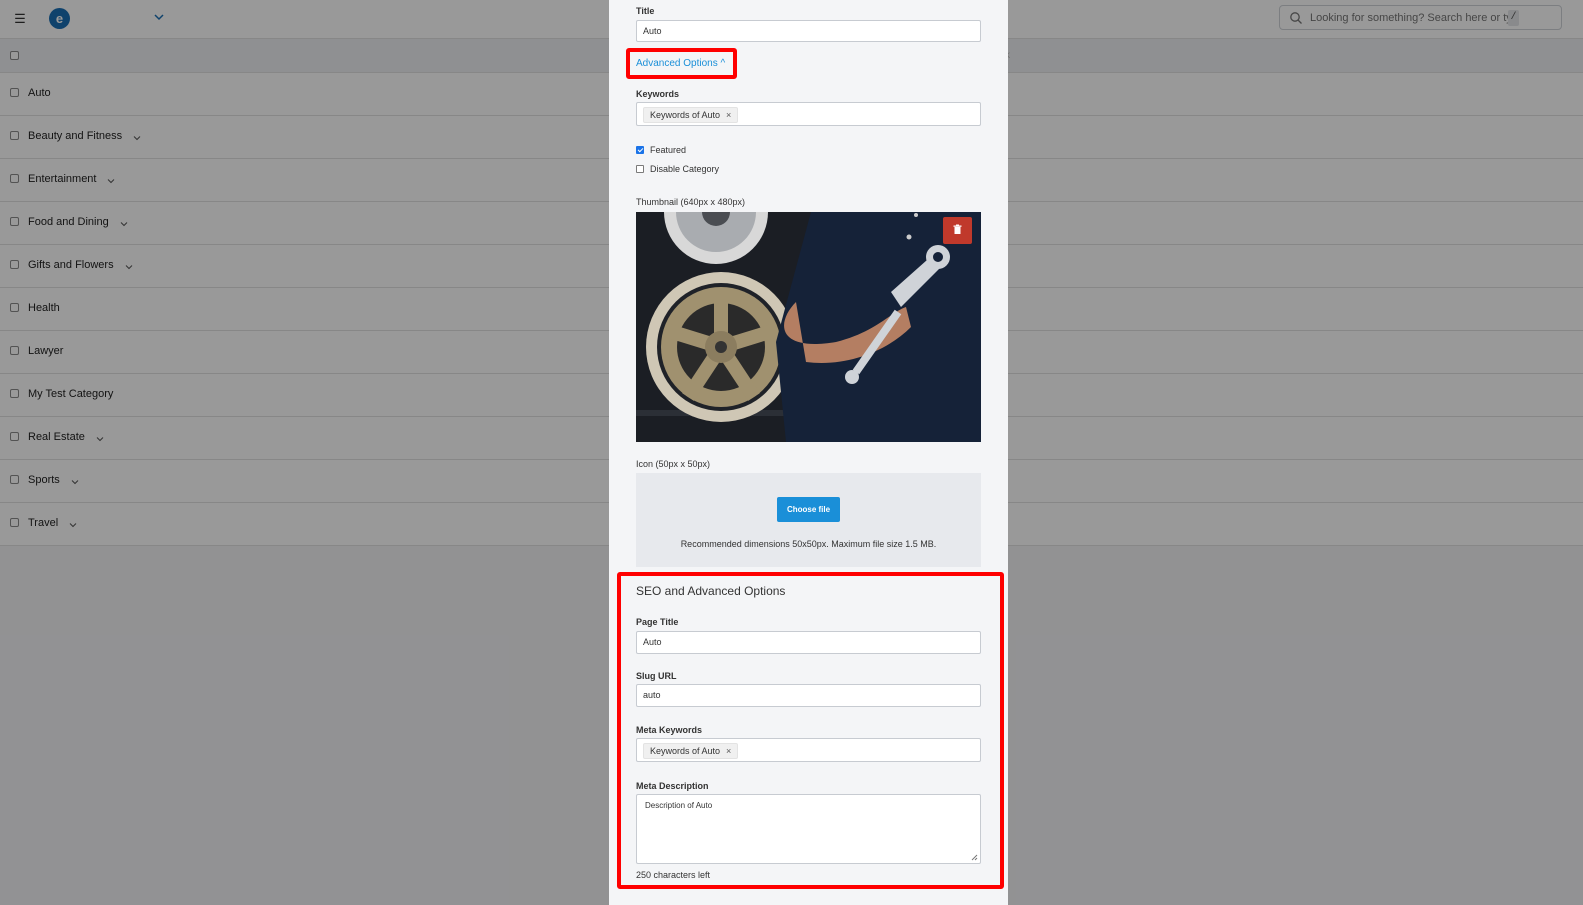 This screenshot has width=1583, height=905. I want to click on seo-section-heading: SEO and Advanced Options, so click(711, 591).